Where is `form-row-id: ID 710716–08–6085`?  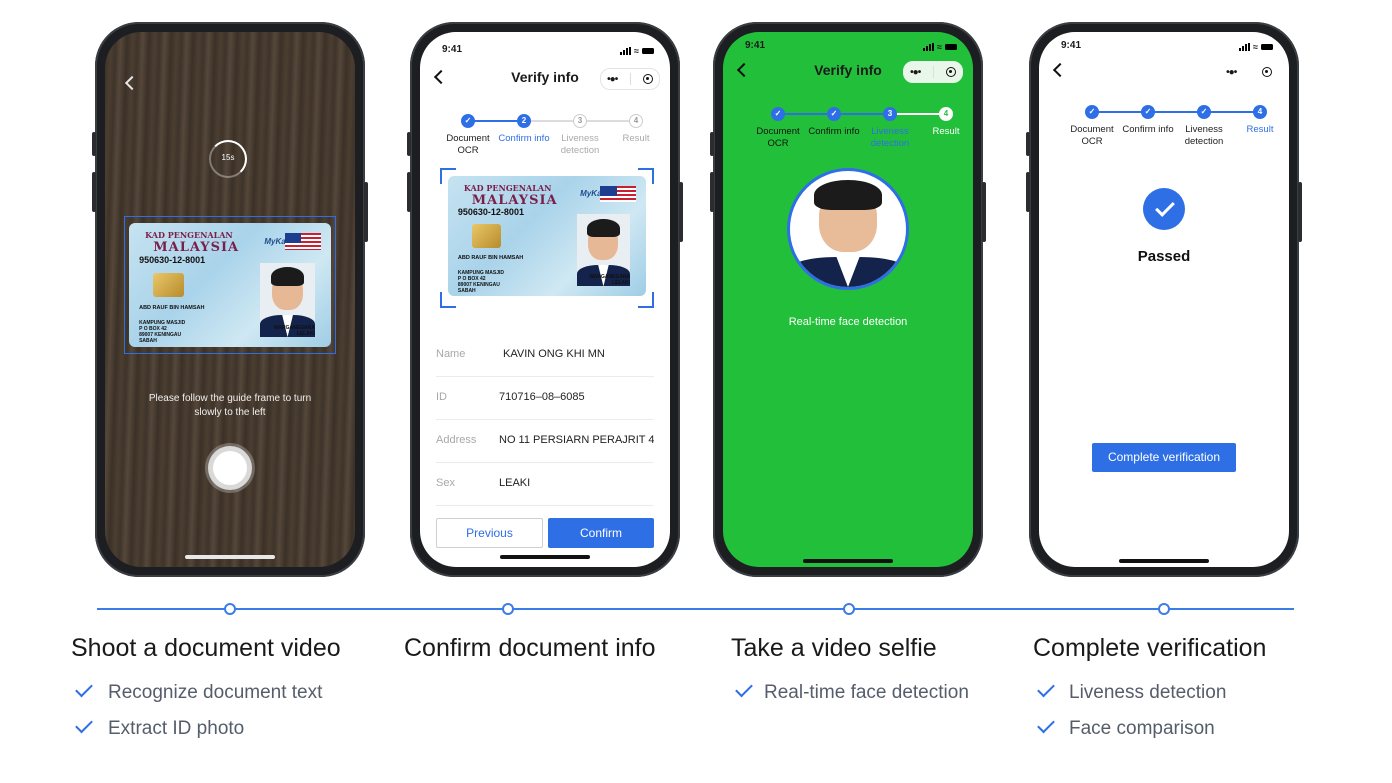 form-row-id: ID 710716–08–6085 is located at coordinates (545, 398).